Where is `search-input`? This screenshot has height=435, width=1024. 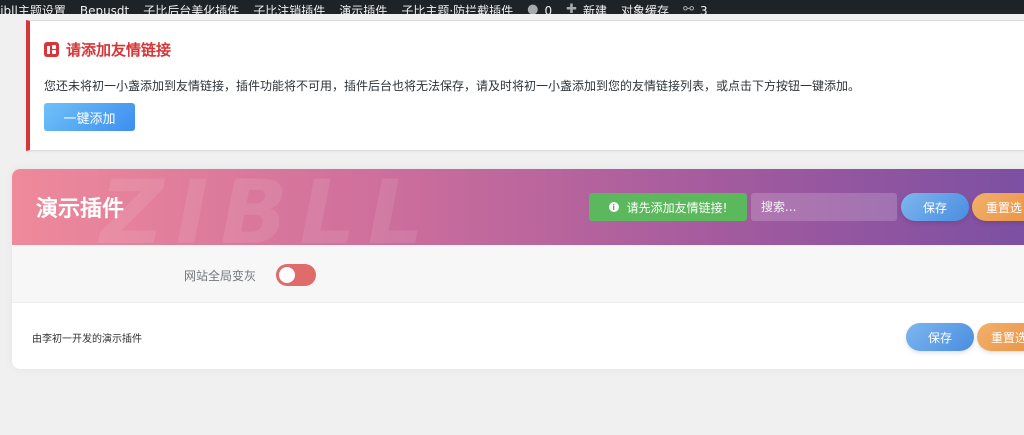 search-input is located at coordinates (824, 207).